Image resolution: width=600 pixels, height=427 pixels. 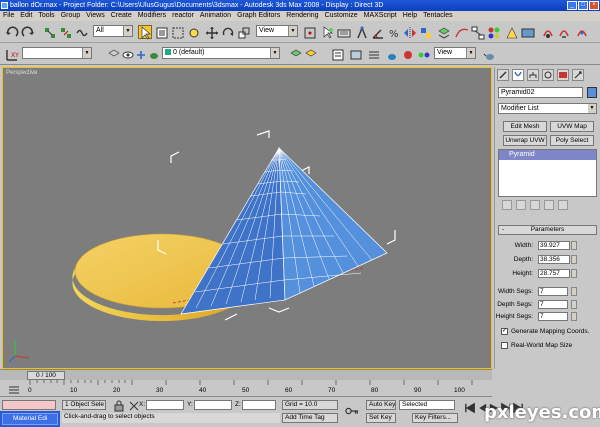 I want to click on lock-selection-icon, so click(x=117, y=405).